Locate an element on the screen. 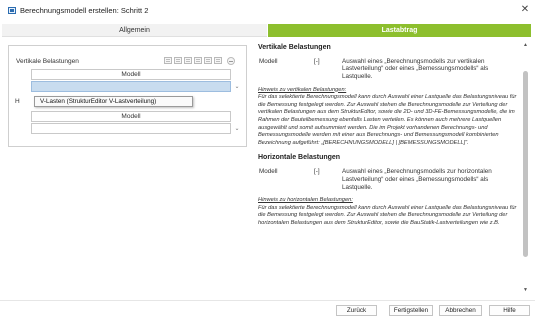 This screenshot has width=535, height=319. scroll-up-icon: ▲ is located at coordinates (525, 45).